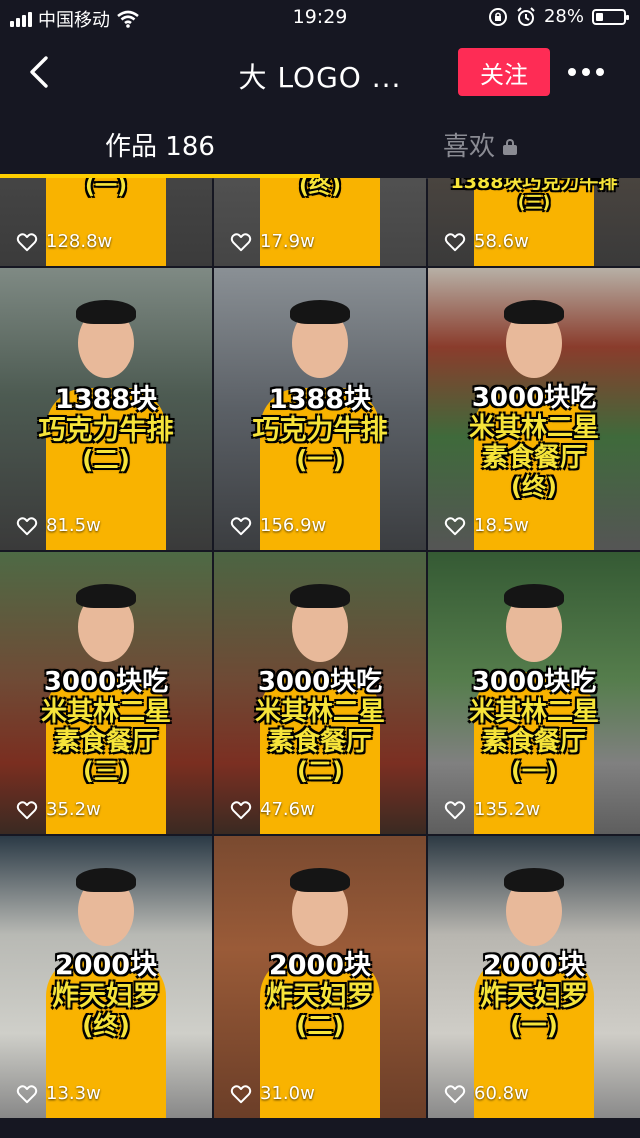  Describe the element at coordinates (106, 222) in the screenshot. I see `video-tile: (一) 128.8w` at that location.